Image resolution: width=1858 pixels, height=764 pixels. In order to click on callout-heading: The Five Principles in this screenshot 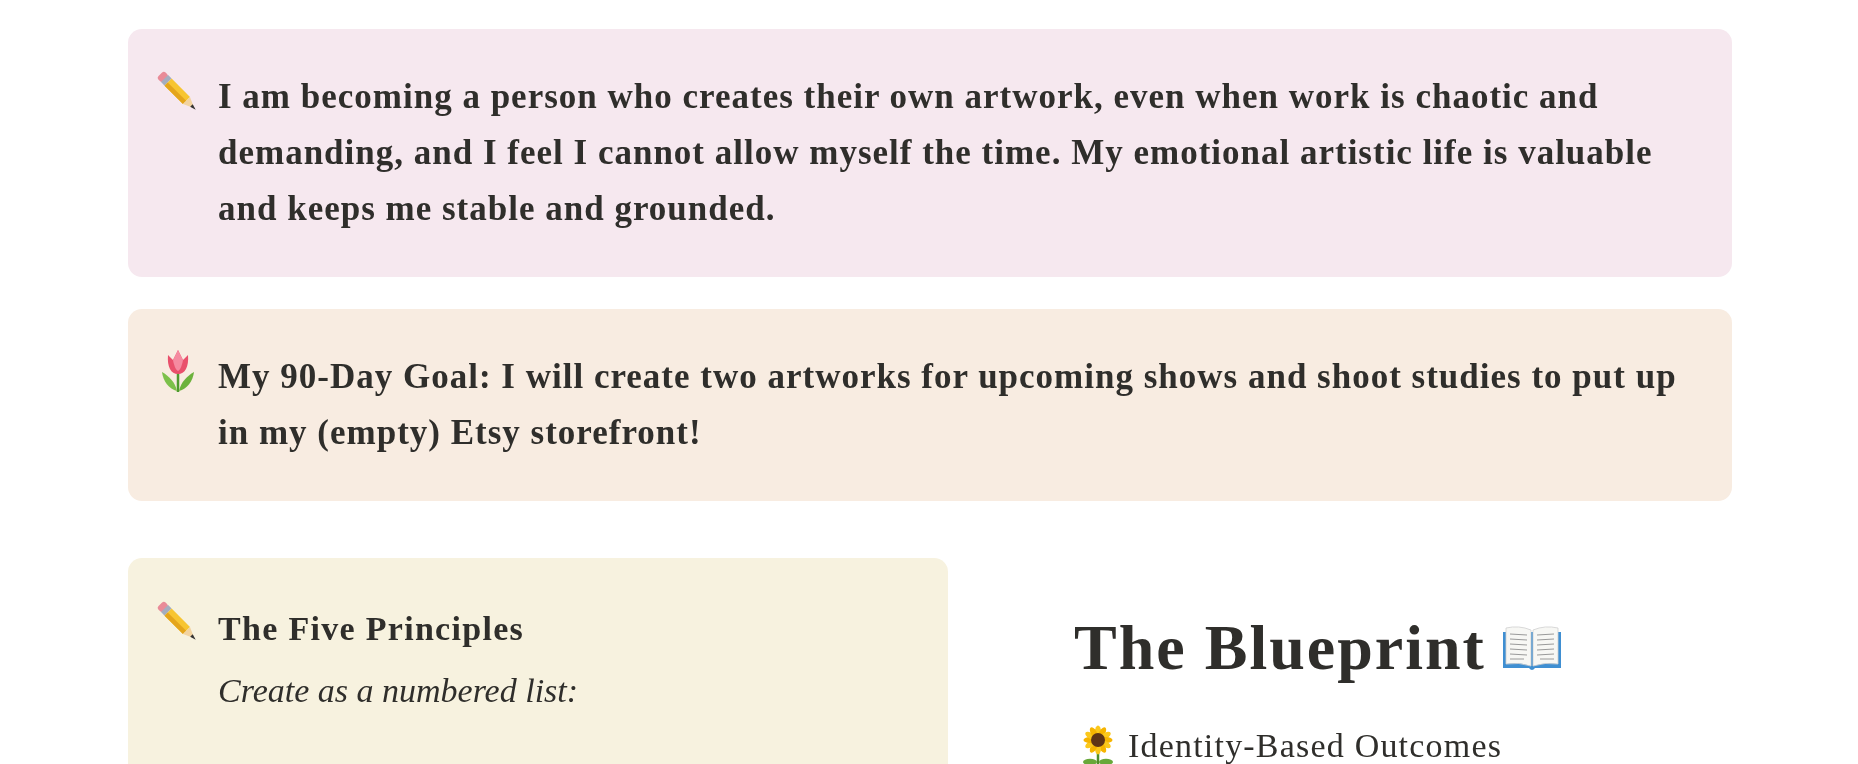, I will do `click(372, 629)`.